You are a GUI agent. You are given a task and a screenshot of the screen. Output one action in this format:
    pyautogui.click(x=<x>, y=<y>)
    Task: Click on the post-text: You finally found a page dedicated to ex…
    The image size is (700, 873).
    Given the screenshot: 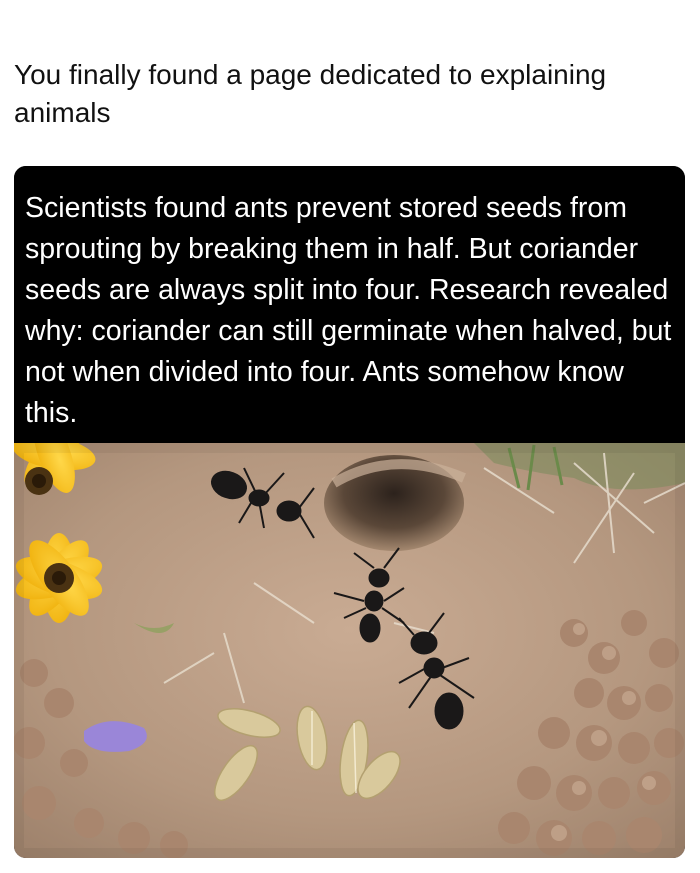 What is the action you would take?
    pyautogui.click(x=310, y=93)
    